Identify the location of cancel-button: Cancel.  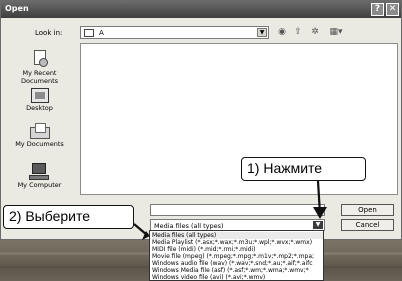
(367, 225).